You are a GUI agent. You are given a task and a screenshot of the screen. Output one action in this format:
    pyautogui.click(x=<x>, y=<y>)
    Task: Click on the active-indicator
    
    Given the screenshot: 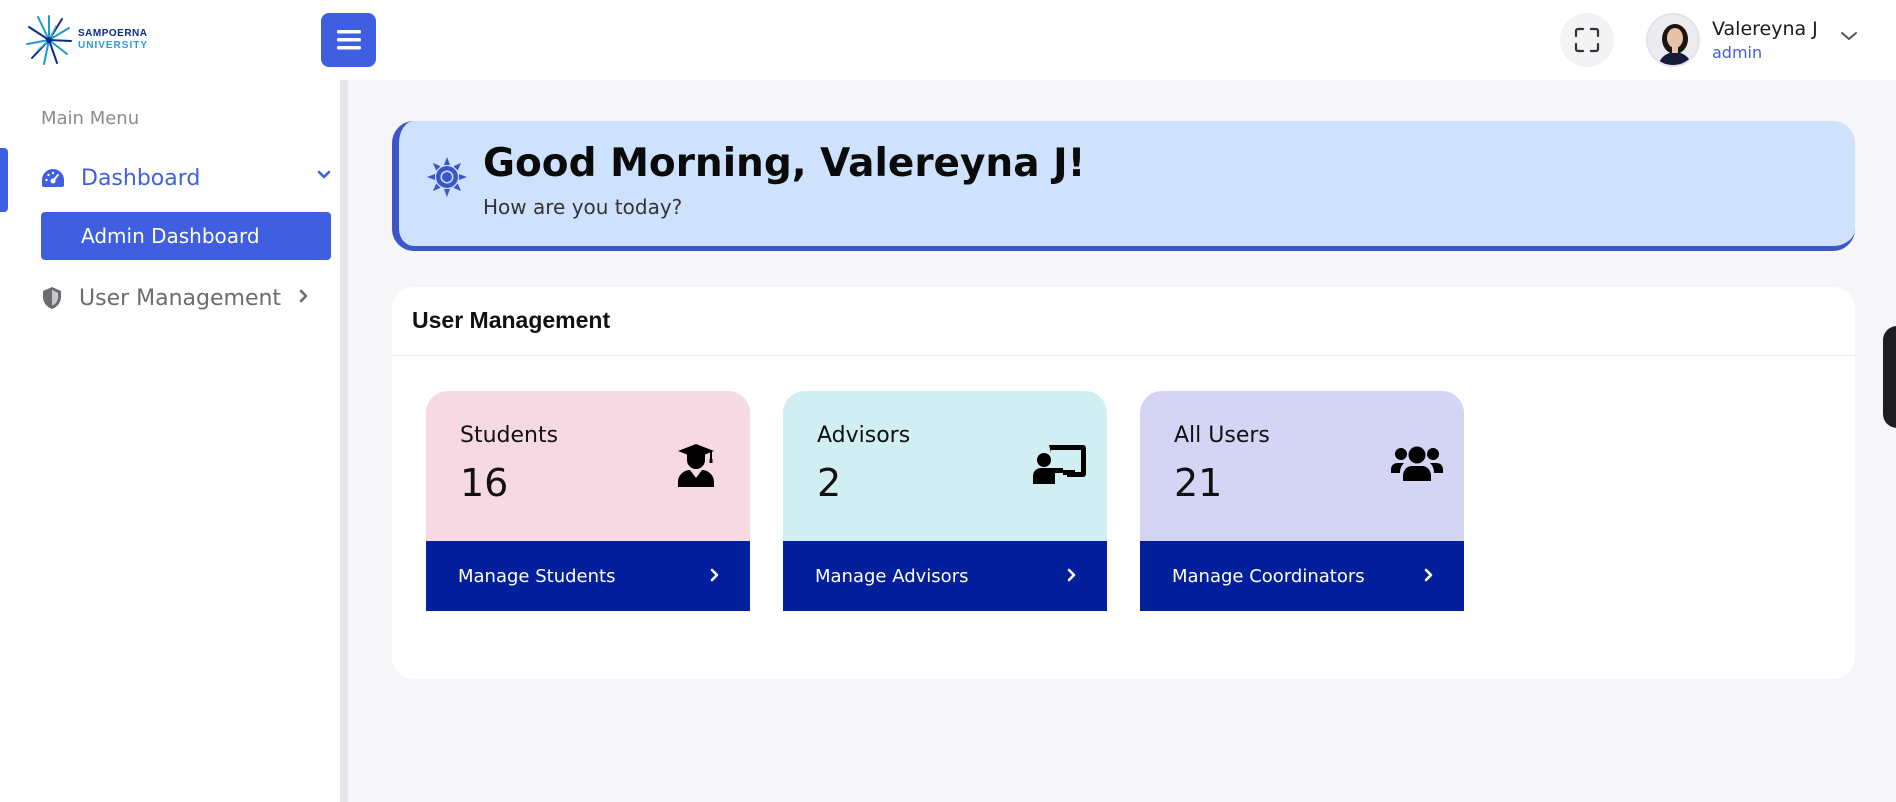 What is the action you would take?
    pyautogui.click(x=4, y=180)
    